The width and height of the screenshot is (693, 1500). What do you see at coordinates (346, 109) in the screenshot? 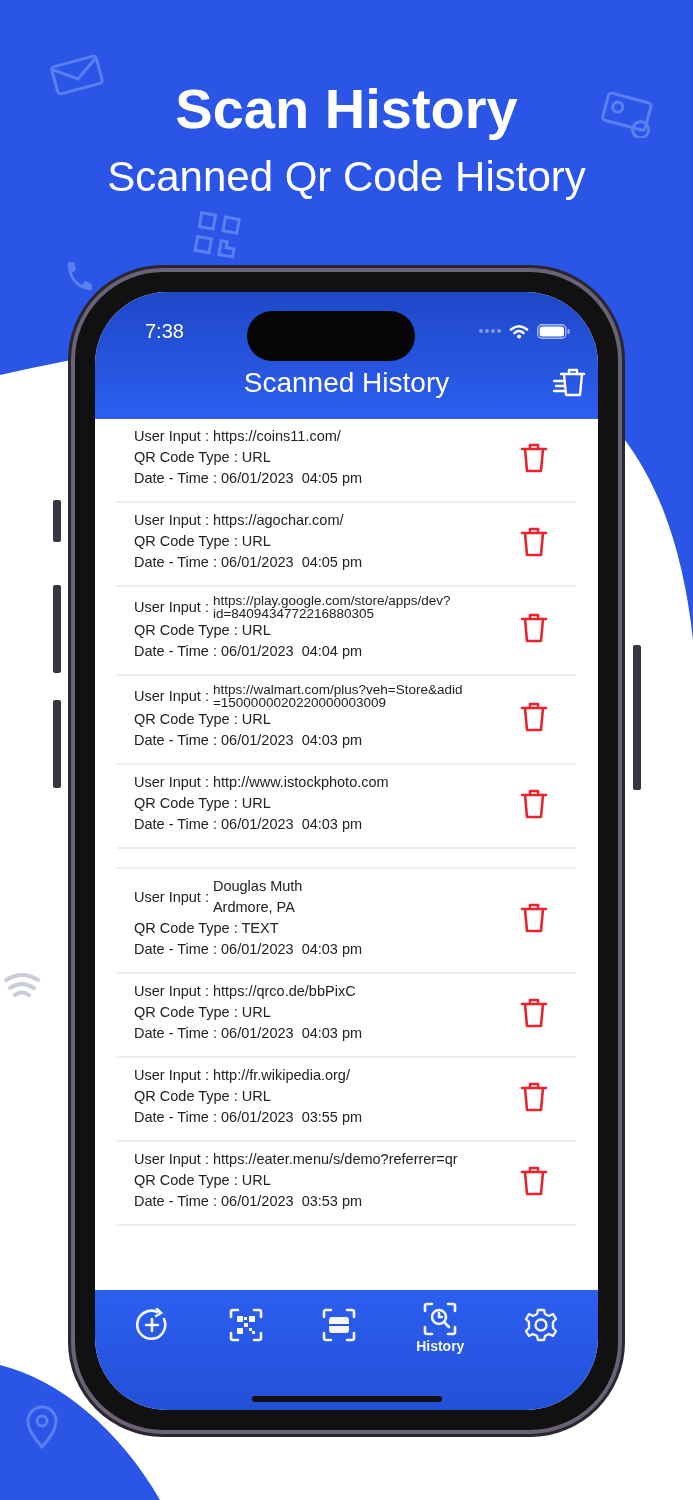
I see `promo-title: Scan History` at bounding box center [346, 109].